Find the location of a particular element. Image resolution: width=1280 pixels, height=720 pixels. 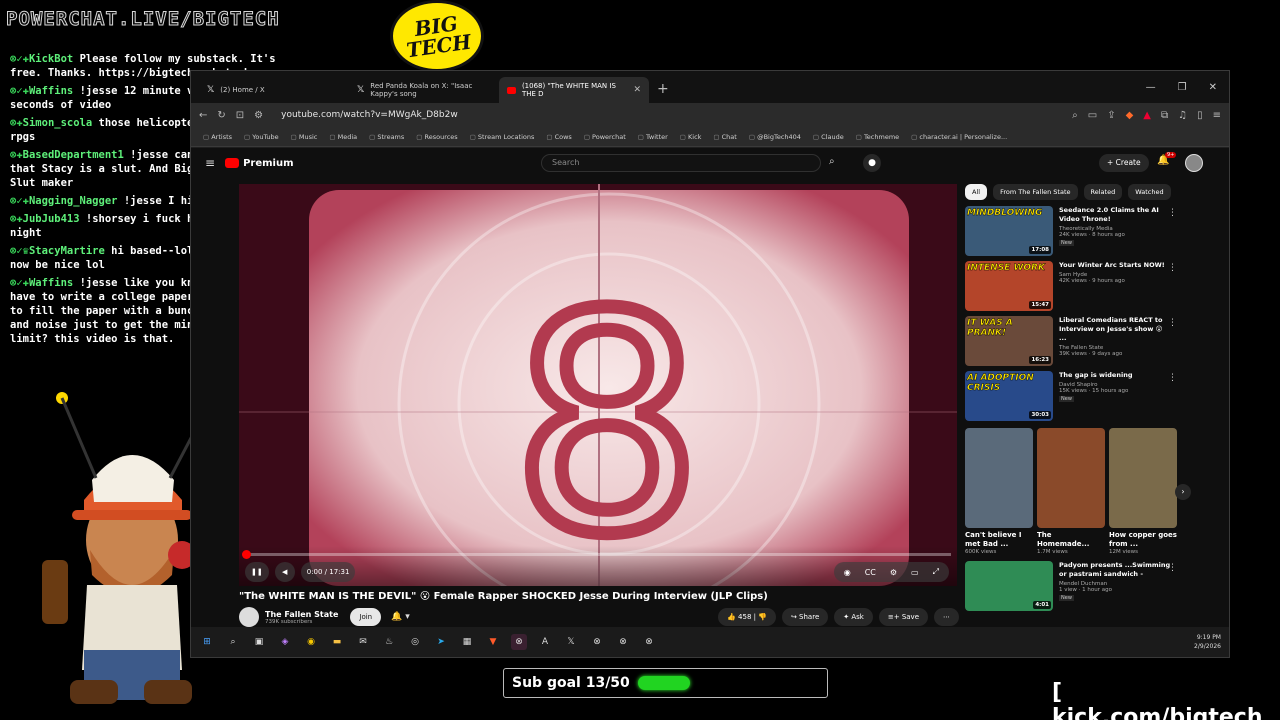

telegram-icon: ➤ is located at coordinates (441, 642).